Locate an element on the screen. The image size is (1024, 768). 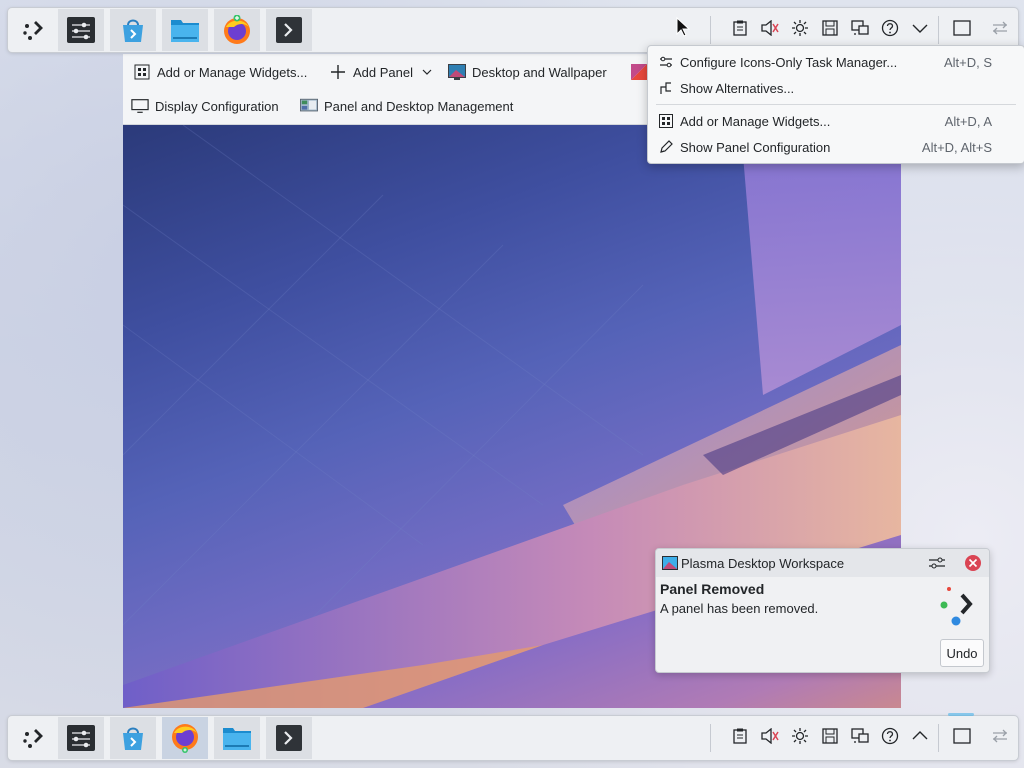
undo-button: Undo is located at coordinates (962, 653).